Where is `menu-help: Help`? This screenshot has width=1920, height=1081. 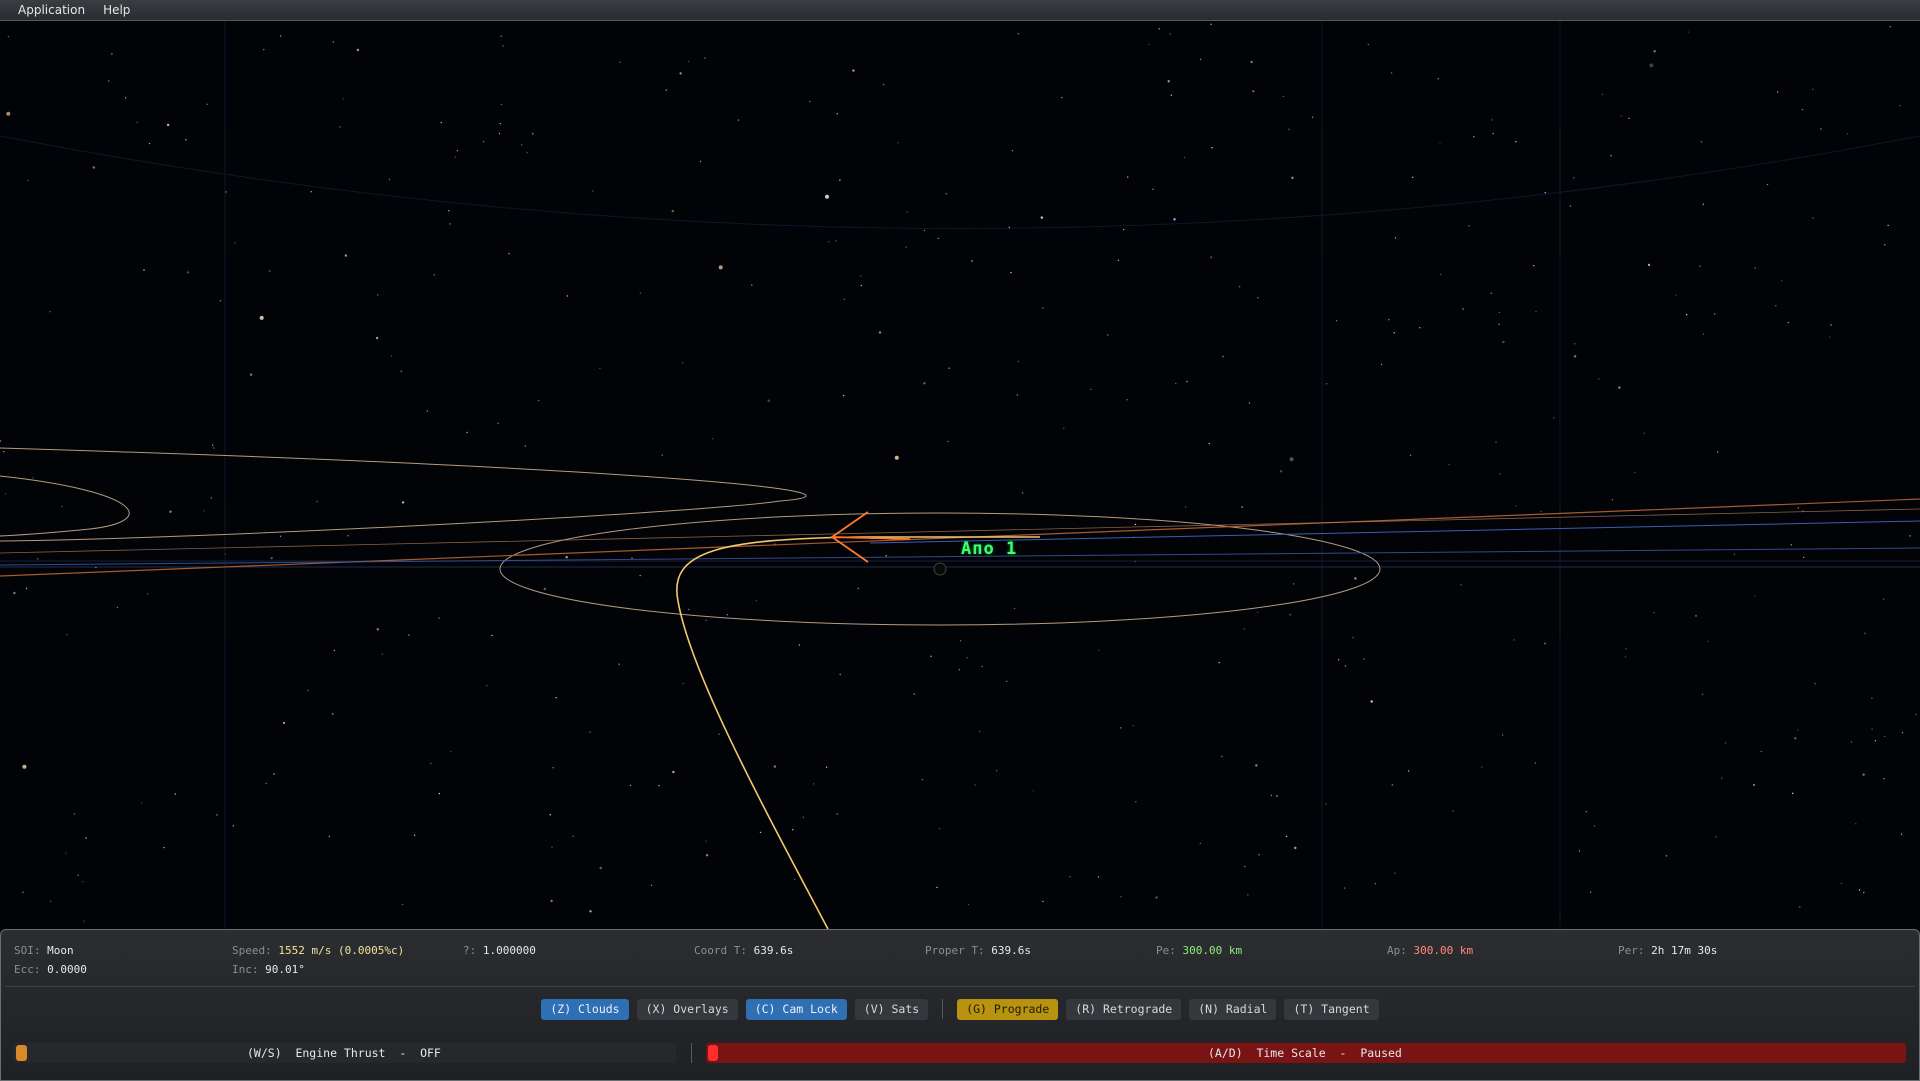
menu-help: Help is located at coordinates (116, 10).